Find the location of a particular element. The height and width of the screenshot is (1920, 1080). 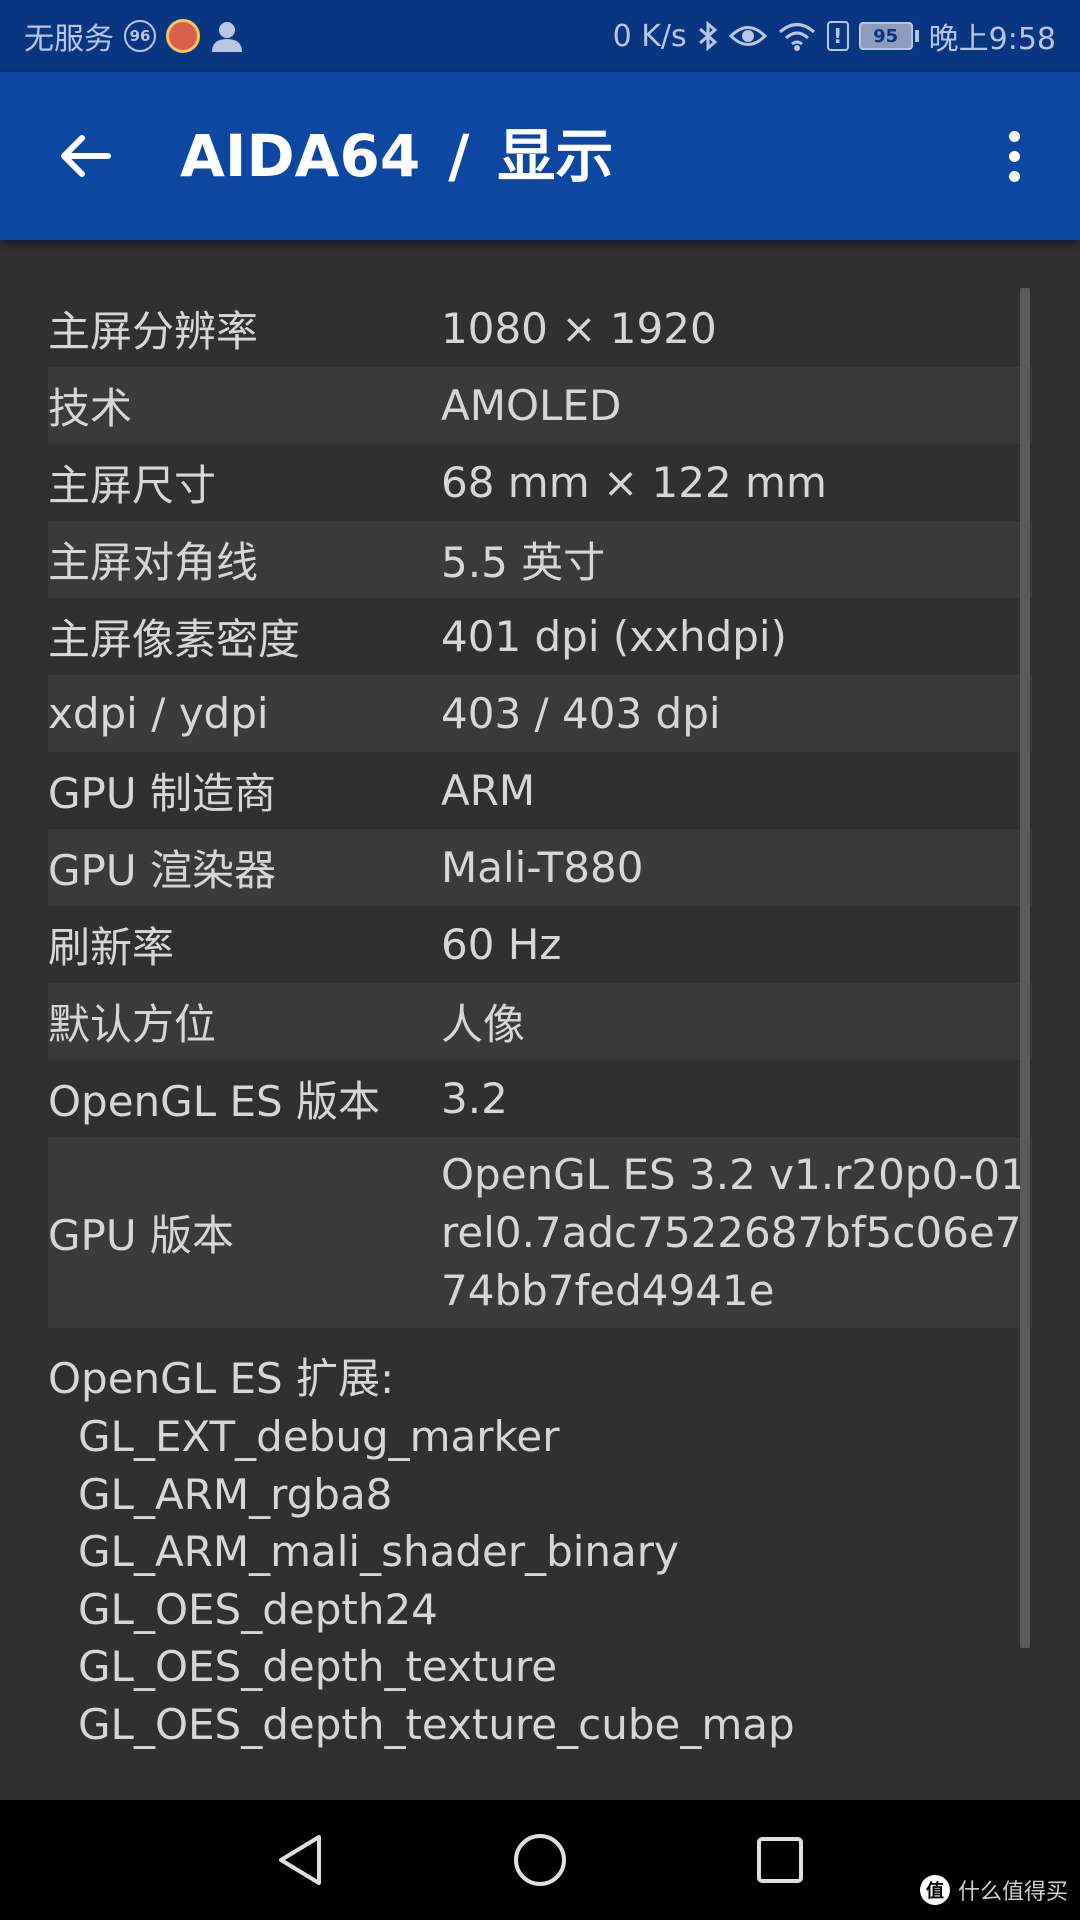

info-row-gpu-renderer: GPU 渲染器 Mali-T880 is located at coordinates (540, 867).